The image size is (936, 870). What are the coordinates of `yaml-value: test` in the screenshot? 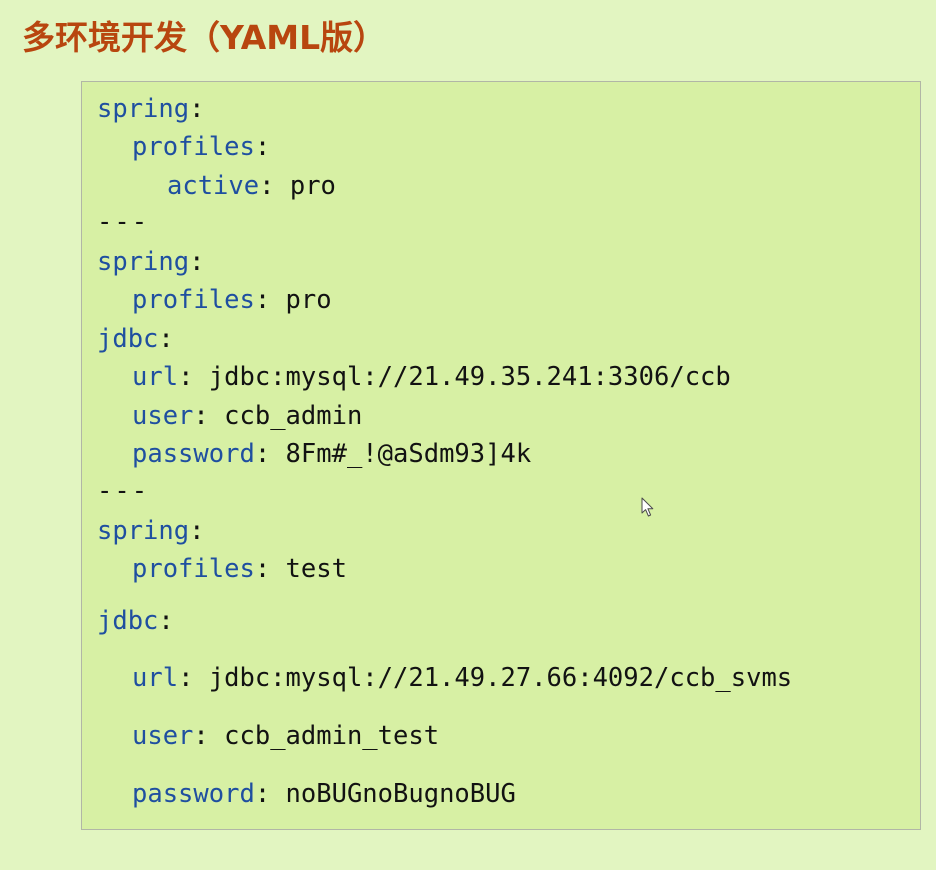 It's located at (308, 569).